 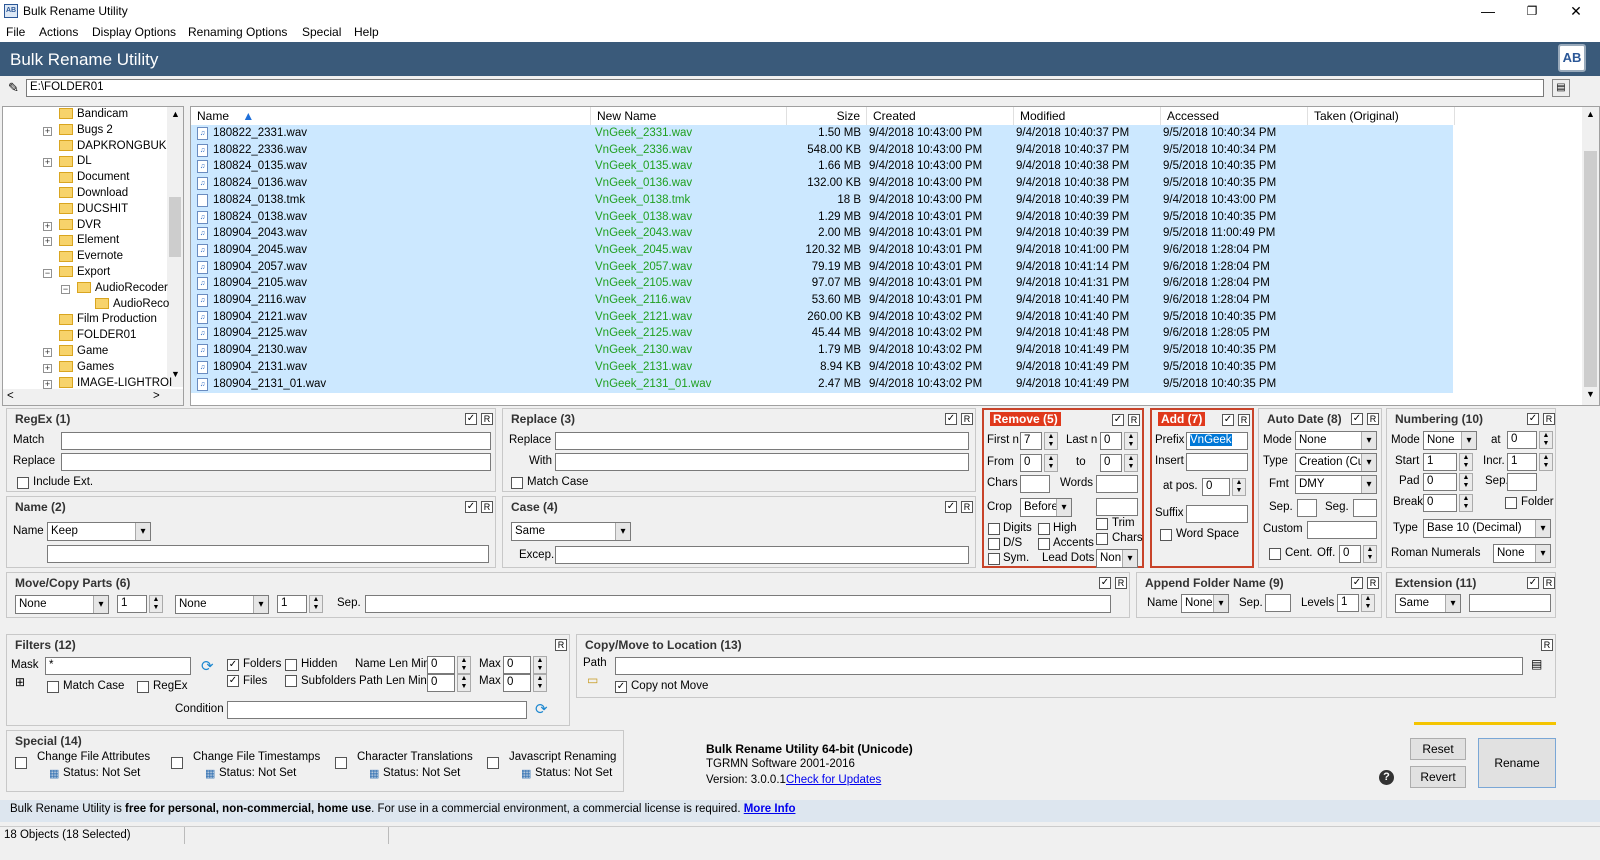 I want to click on name-len-max-spinner: ▲ ▼, so click(x=540, y=665).